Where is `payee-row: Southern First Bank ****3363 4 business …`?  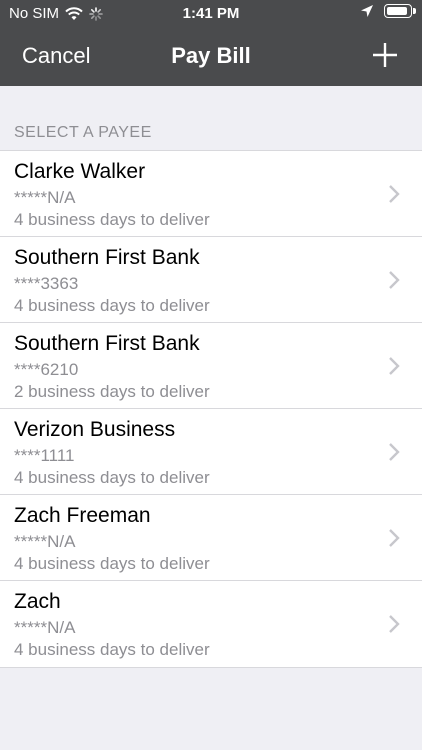
payee-row: Southern First Bank ****3363 4 business … is located at coordinates (211, 280).